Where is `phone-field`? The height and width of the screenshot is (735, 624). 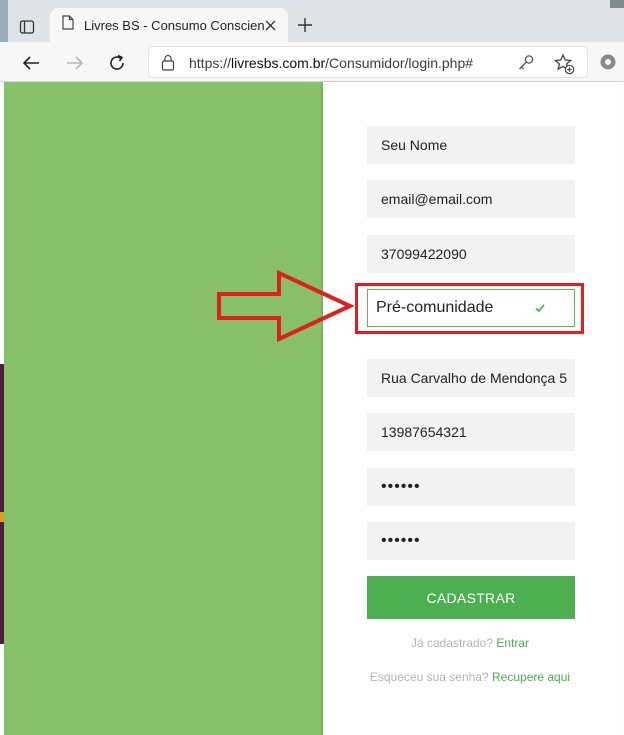 phone-field is located at coordinates (471, 254).